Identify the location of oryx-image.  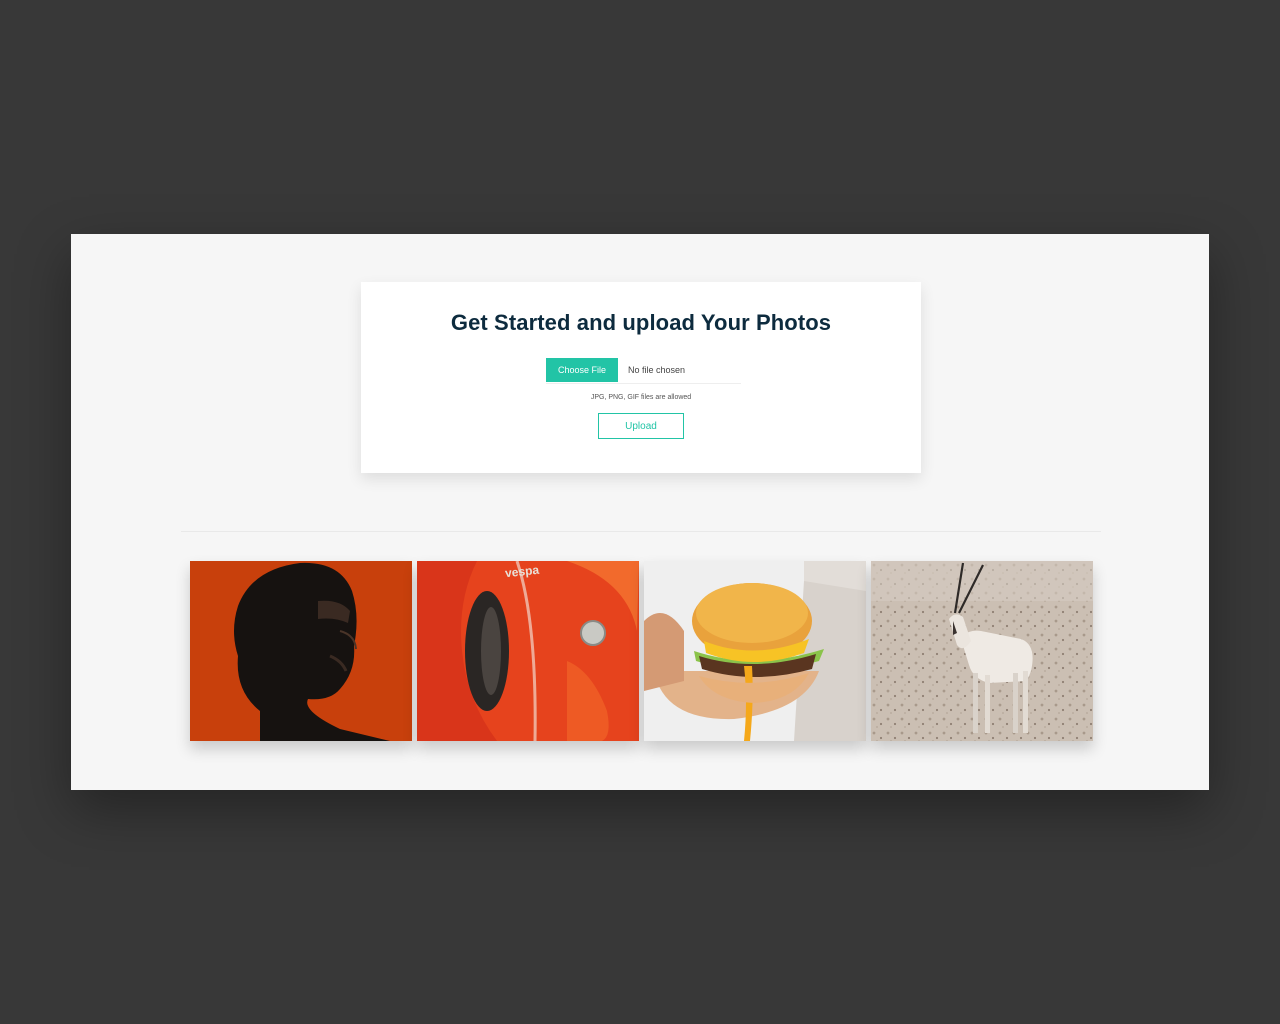
(982, 651).